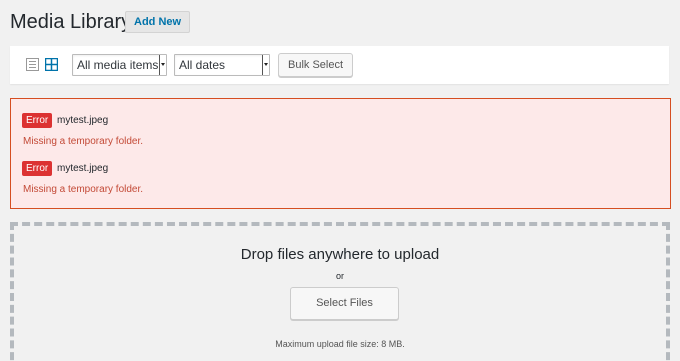 The width and height of the screenshot is (680, 361). What do you see at coordinates (32, 64) in the screenshot?
I see `list-view-icon` at bounding box center [32, 64].